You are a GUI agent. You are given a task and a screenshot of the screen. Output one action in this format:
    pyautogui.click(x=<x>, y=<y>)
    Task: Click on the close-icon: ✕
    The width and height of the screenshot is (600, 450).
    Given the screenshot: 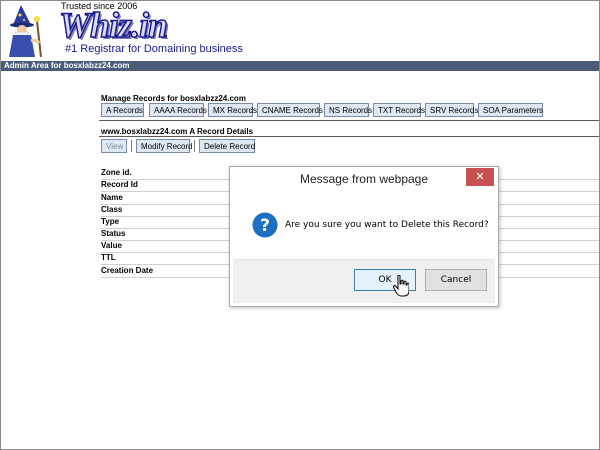 What is the action you would take?
    pyautogui.click(x=480, y=177)
    